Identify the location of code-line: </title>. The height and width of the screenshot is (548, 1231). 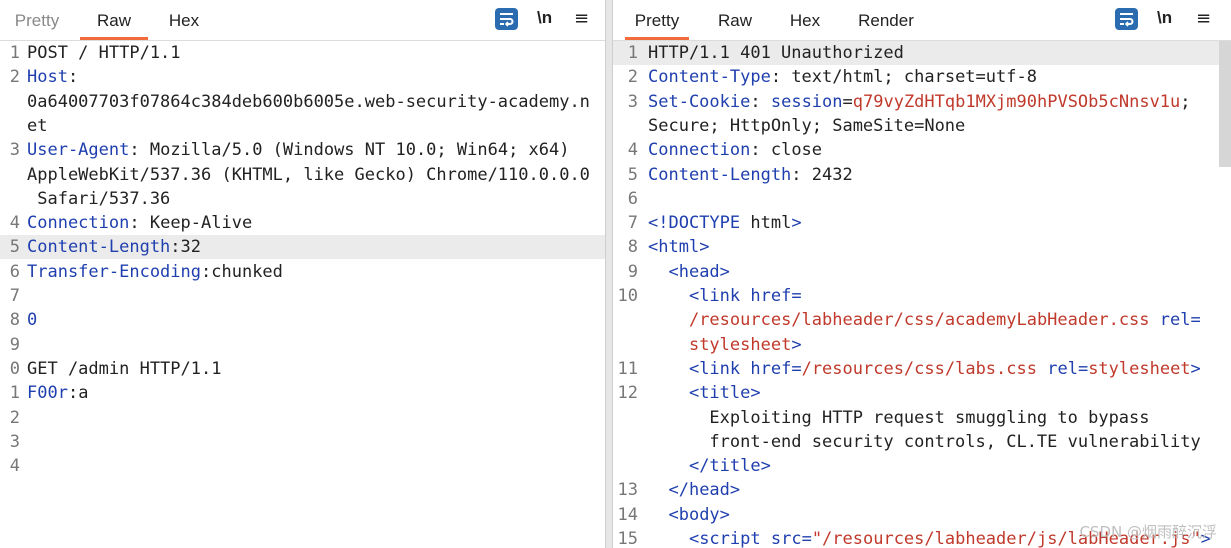
(922, 466).